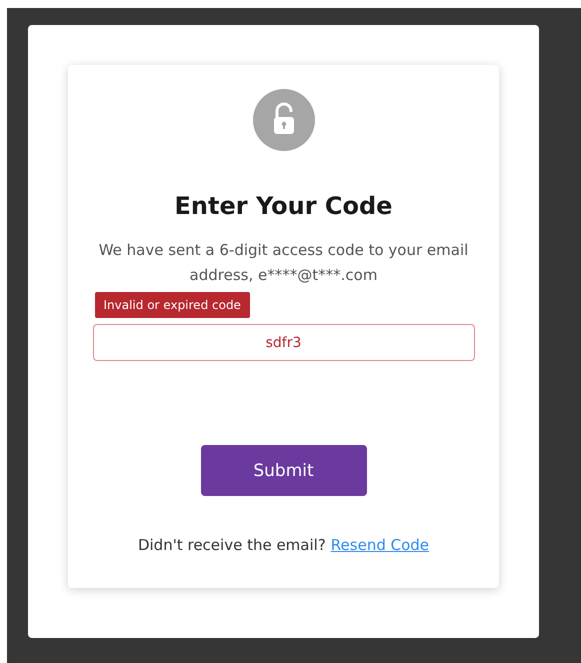 This screenshot has height=663, width=581. I want to click on instruction-text: We have sent a 6-digit access code to your email address, e****@t***.com, so click(284, 263).